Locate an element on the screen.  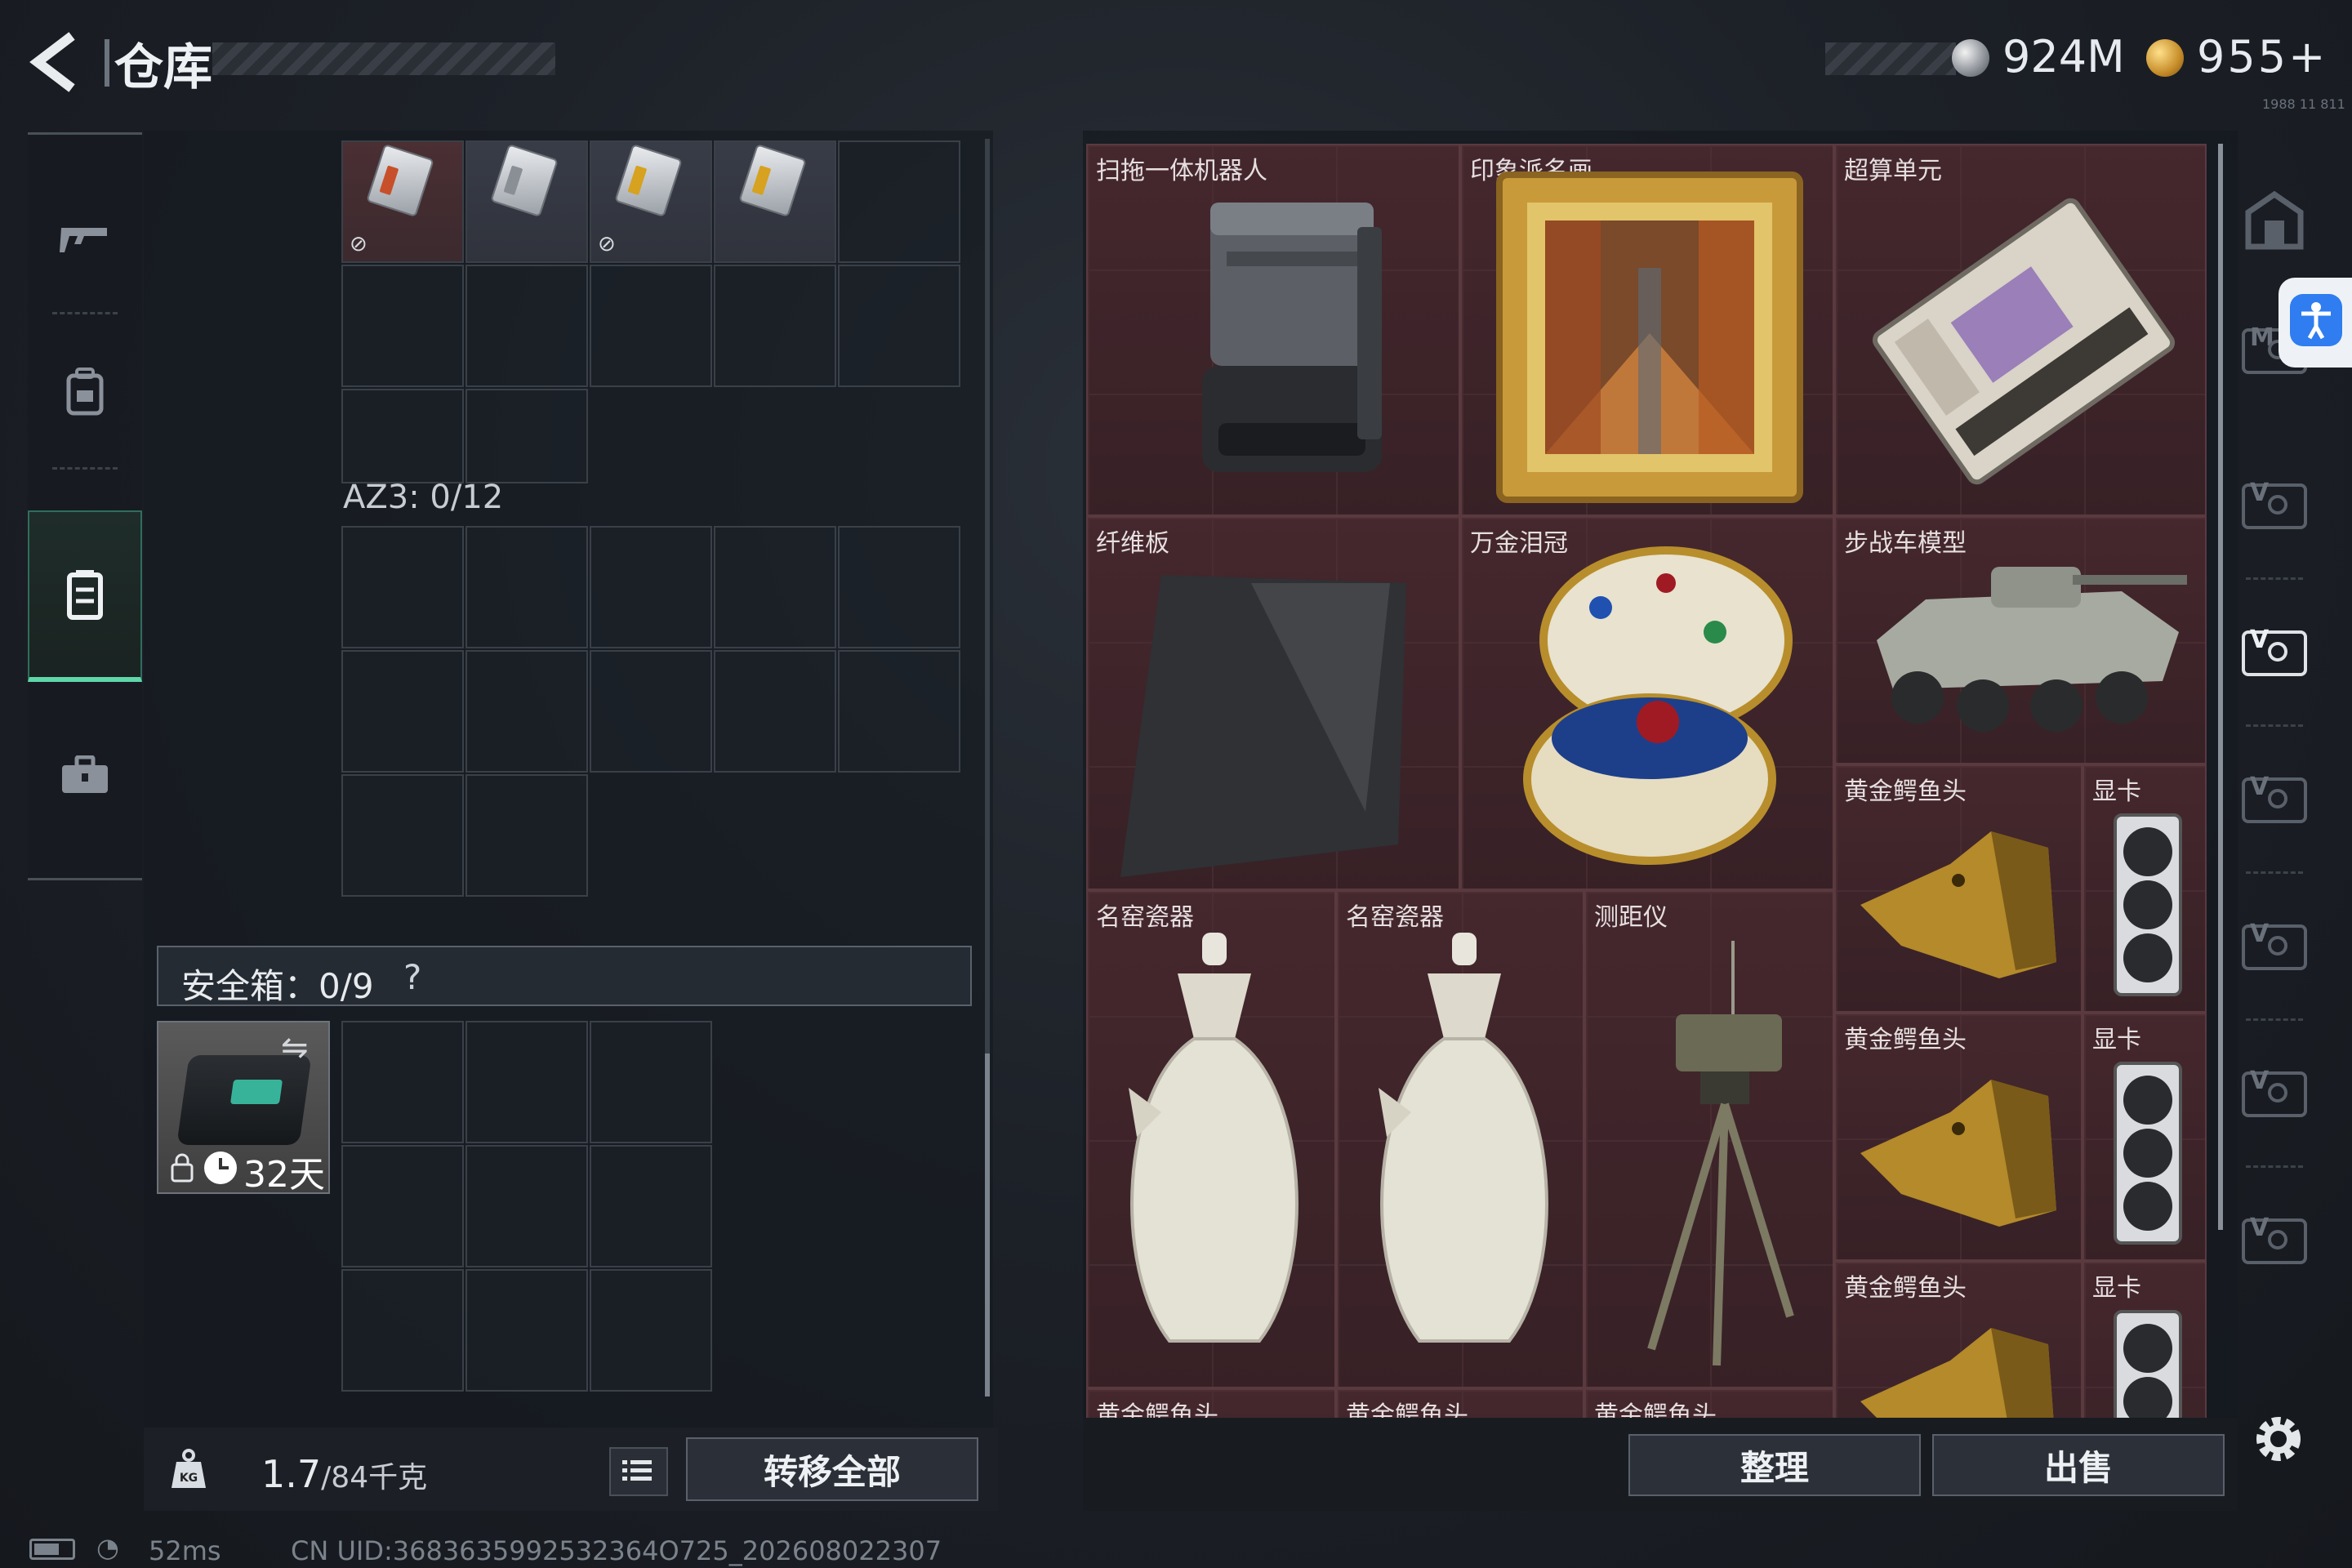
item-robot-vacuum: 扫拖一体机器人 is located at coordinates (1273, 330).